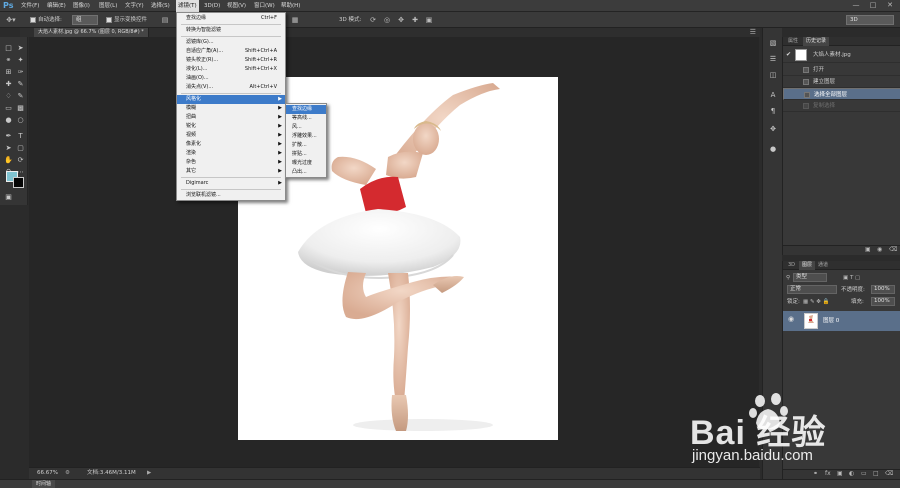  I want to click on paragraph-panel-icon: ¶, so click(773, 111).